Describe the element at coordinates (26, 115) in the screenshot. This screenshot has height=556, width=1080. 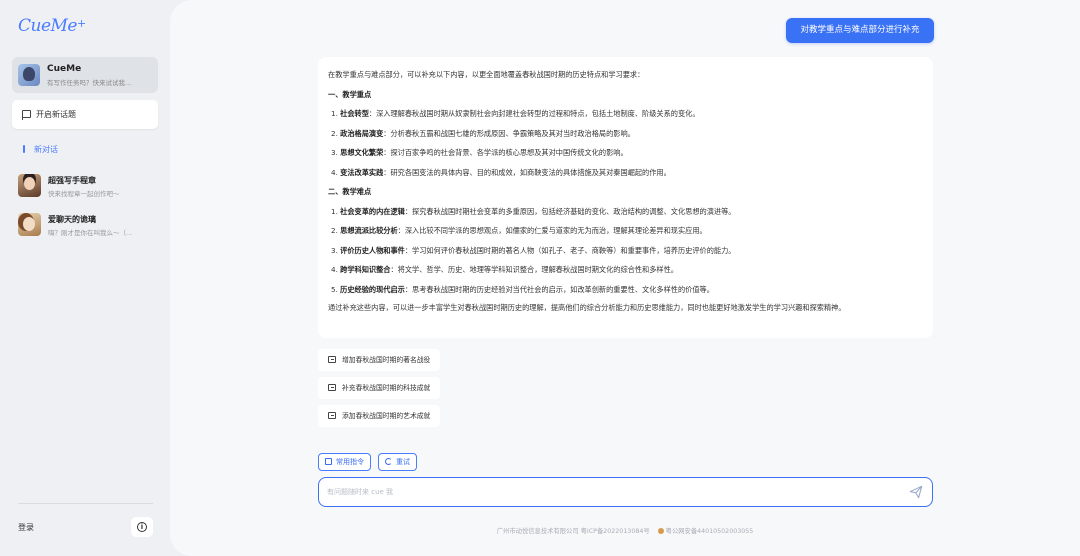
I see `chat-bubble-icon` at that location.